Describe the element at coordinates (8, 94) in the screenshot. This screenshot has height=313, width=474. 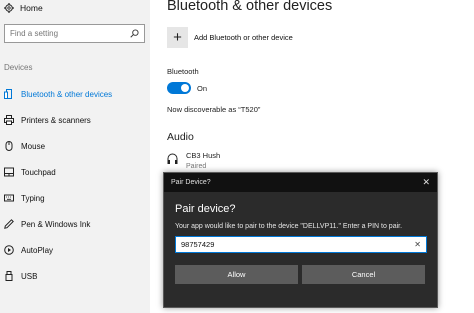
I see `bluetooth-icon` at that location.